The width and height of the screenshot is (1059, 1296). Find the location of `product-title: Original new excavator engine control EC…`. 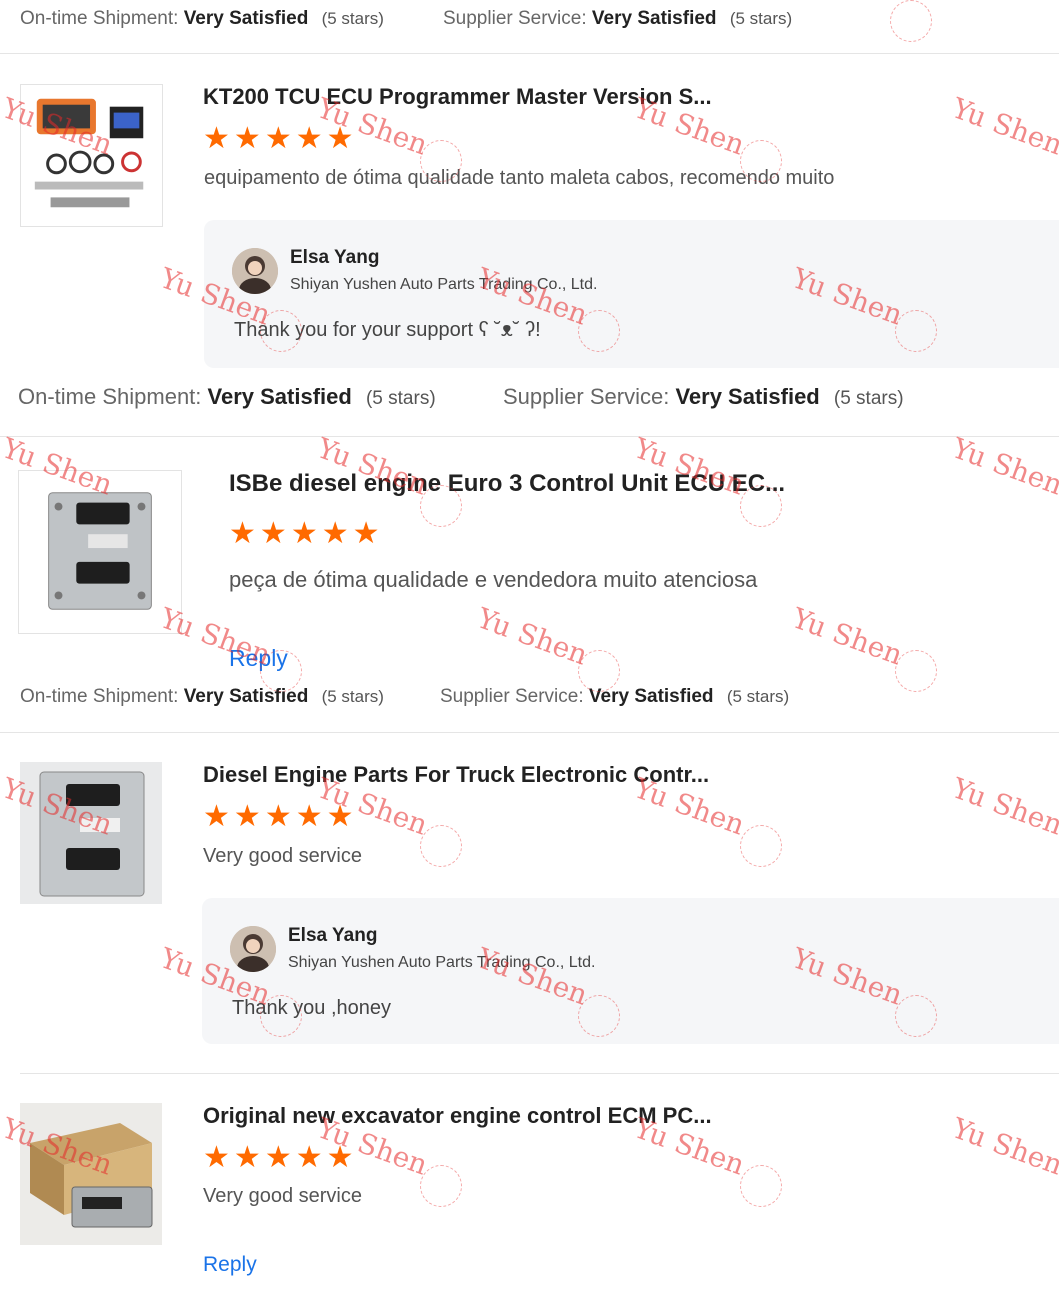

product-title: Original new excavator engine control EC… is located at coordinates (457, 1116).